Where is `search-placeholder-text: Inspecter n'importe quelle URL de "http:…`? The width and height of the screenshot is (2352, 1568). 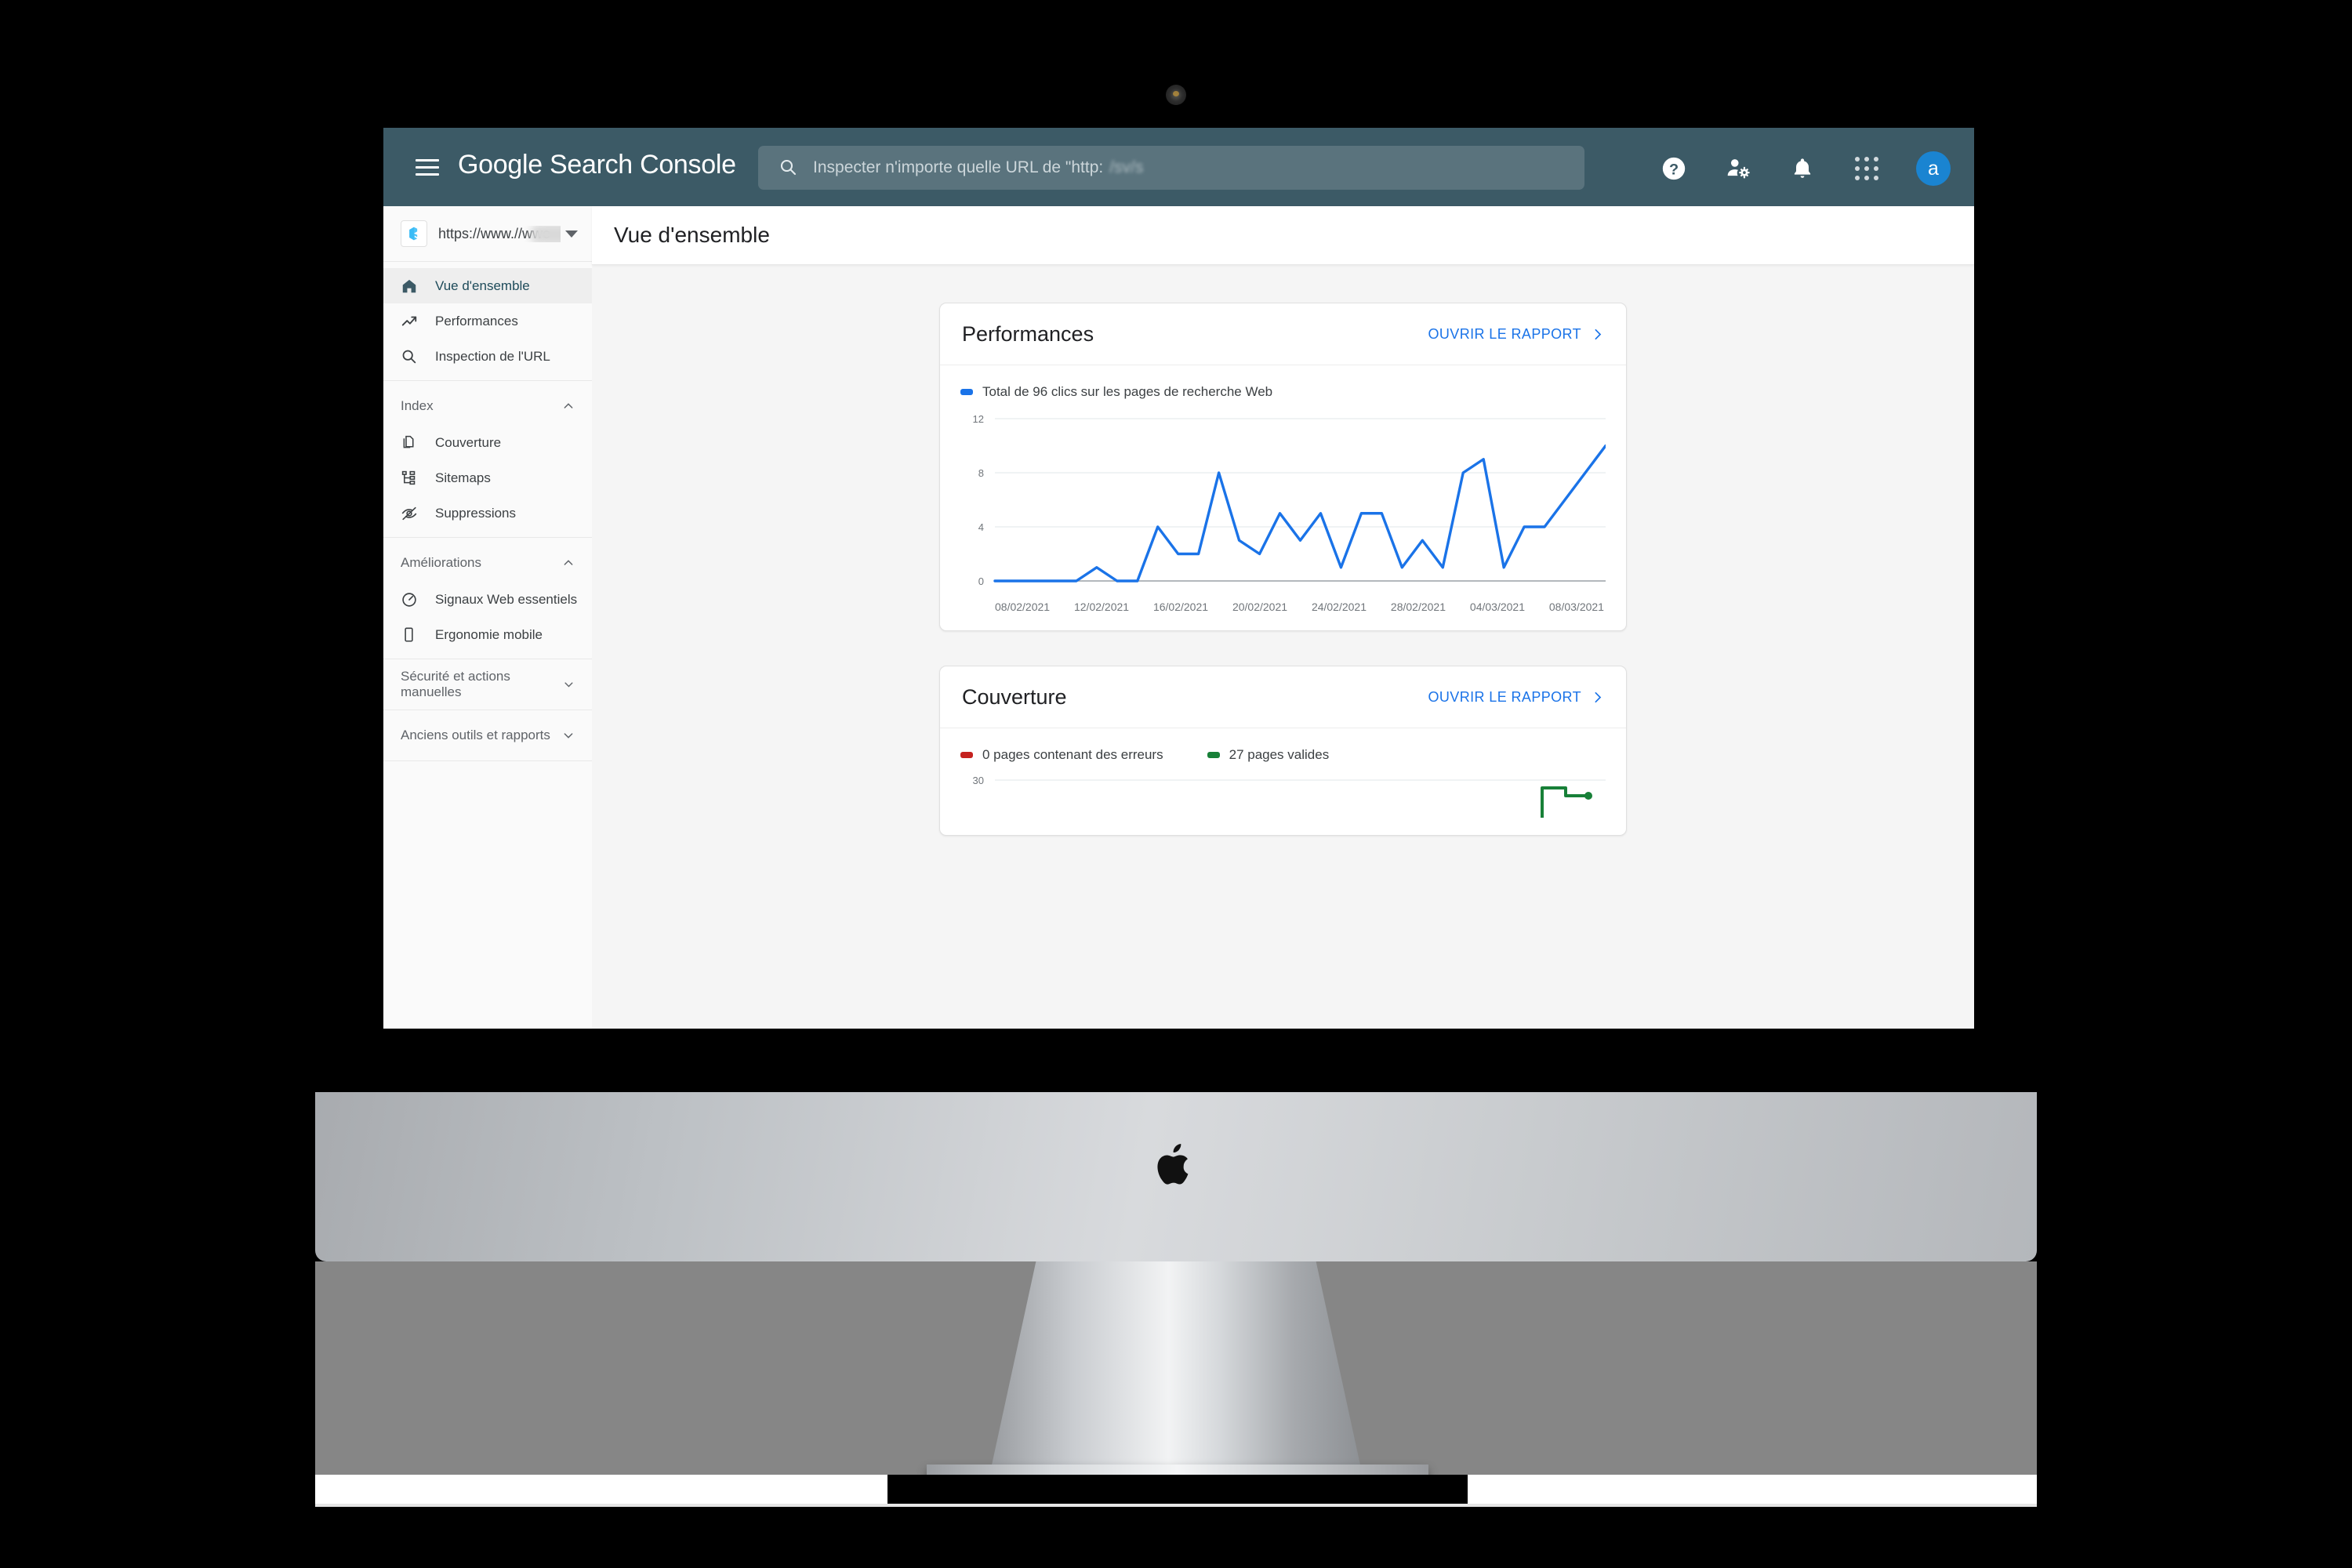 search-placeholder-text: Inspecter n'importe quelle URL de "http:… is located at coordinates (978, 168).